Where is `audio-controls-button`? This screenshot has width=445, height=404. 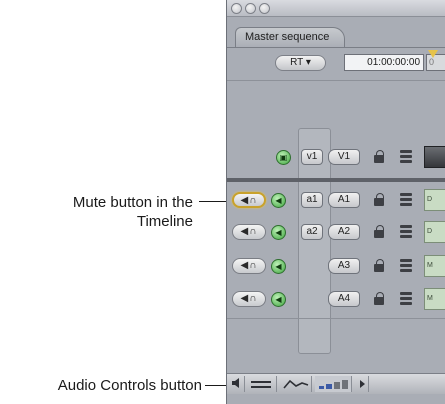 audio-controls-button is located at coordinates (238, 384).